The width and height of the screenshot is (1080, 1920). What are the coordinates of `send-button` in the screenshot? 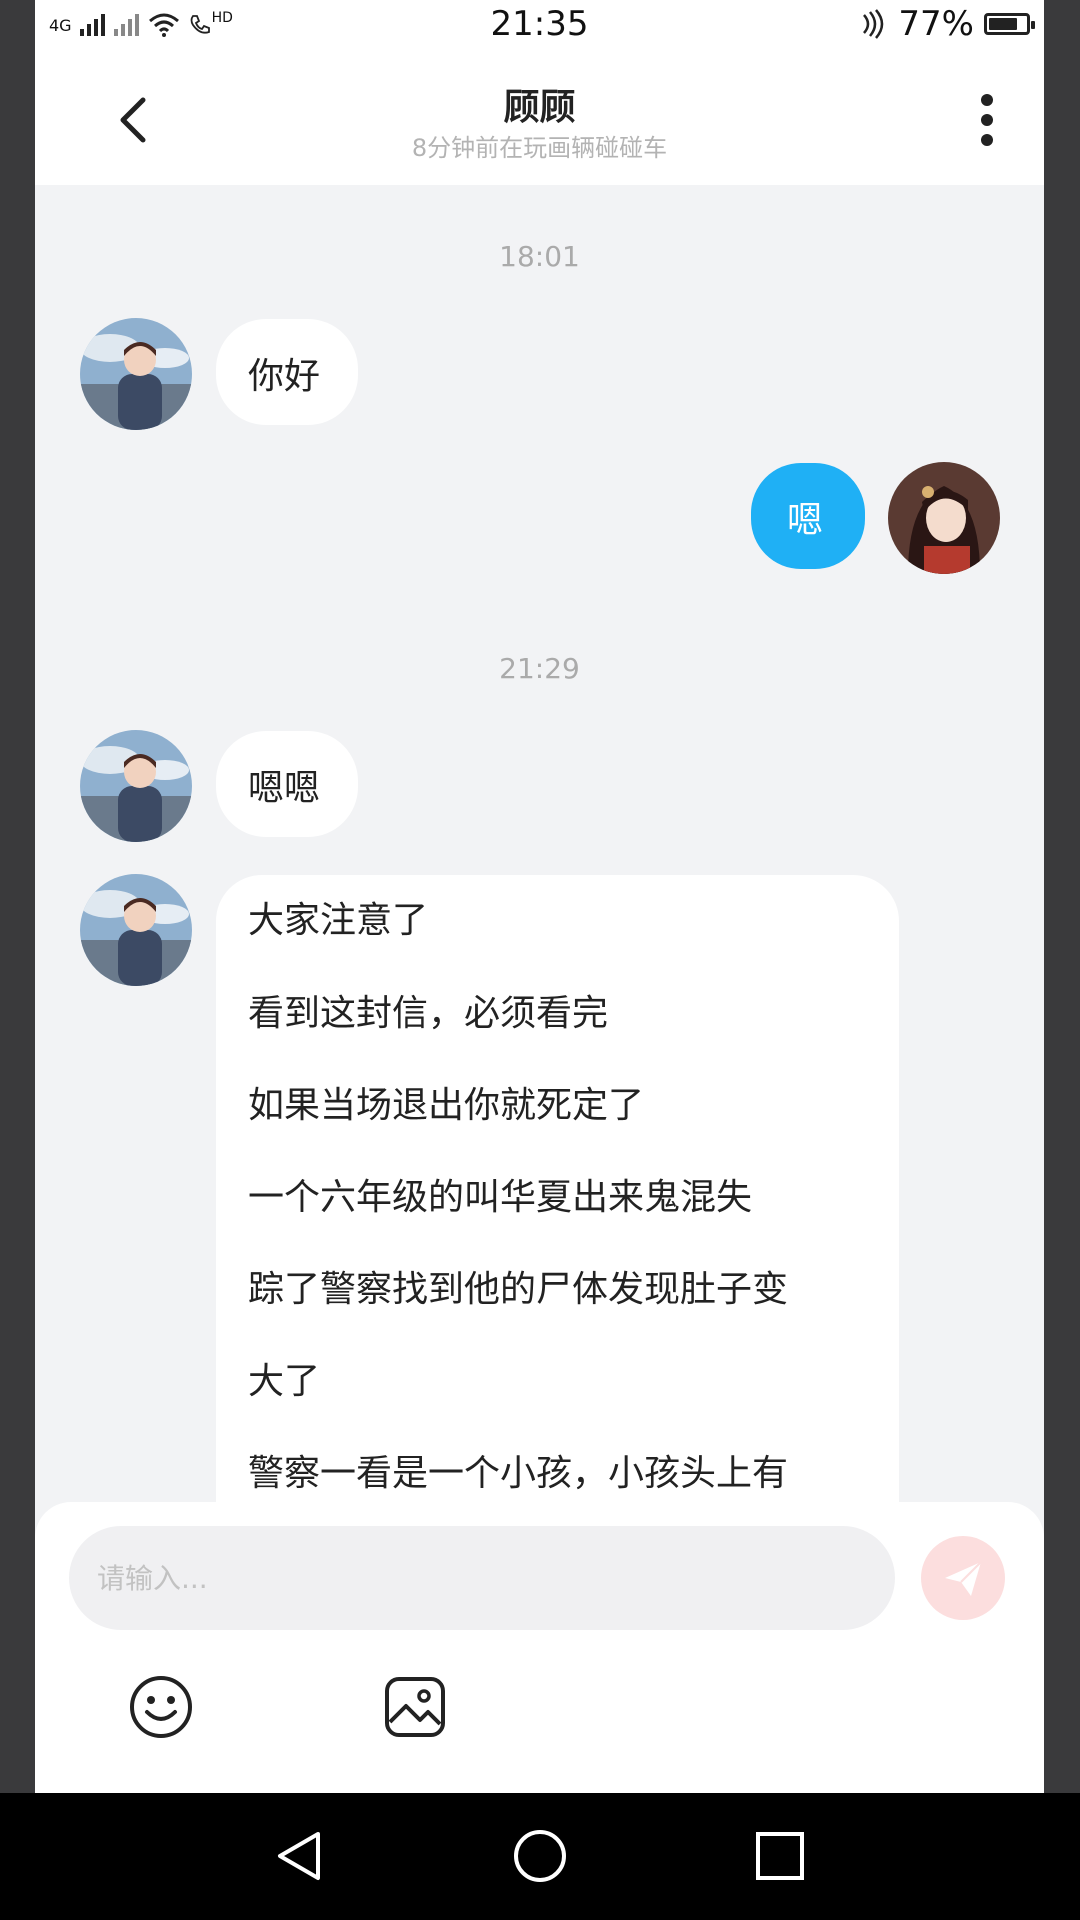 It's located at (963, 1578).